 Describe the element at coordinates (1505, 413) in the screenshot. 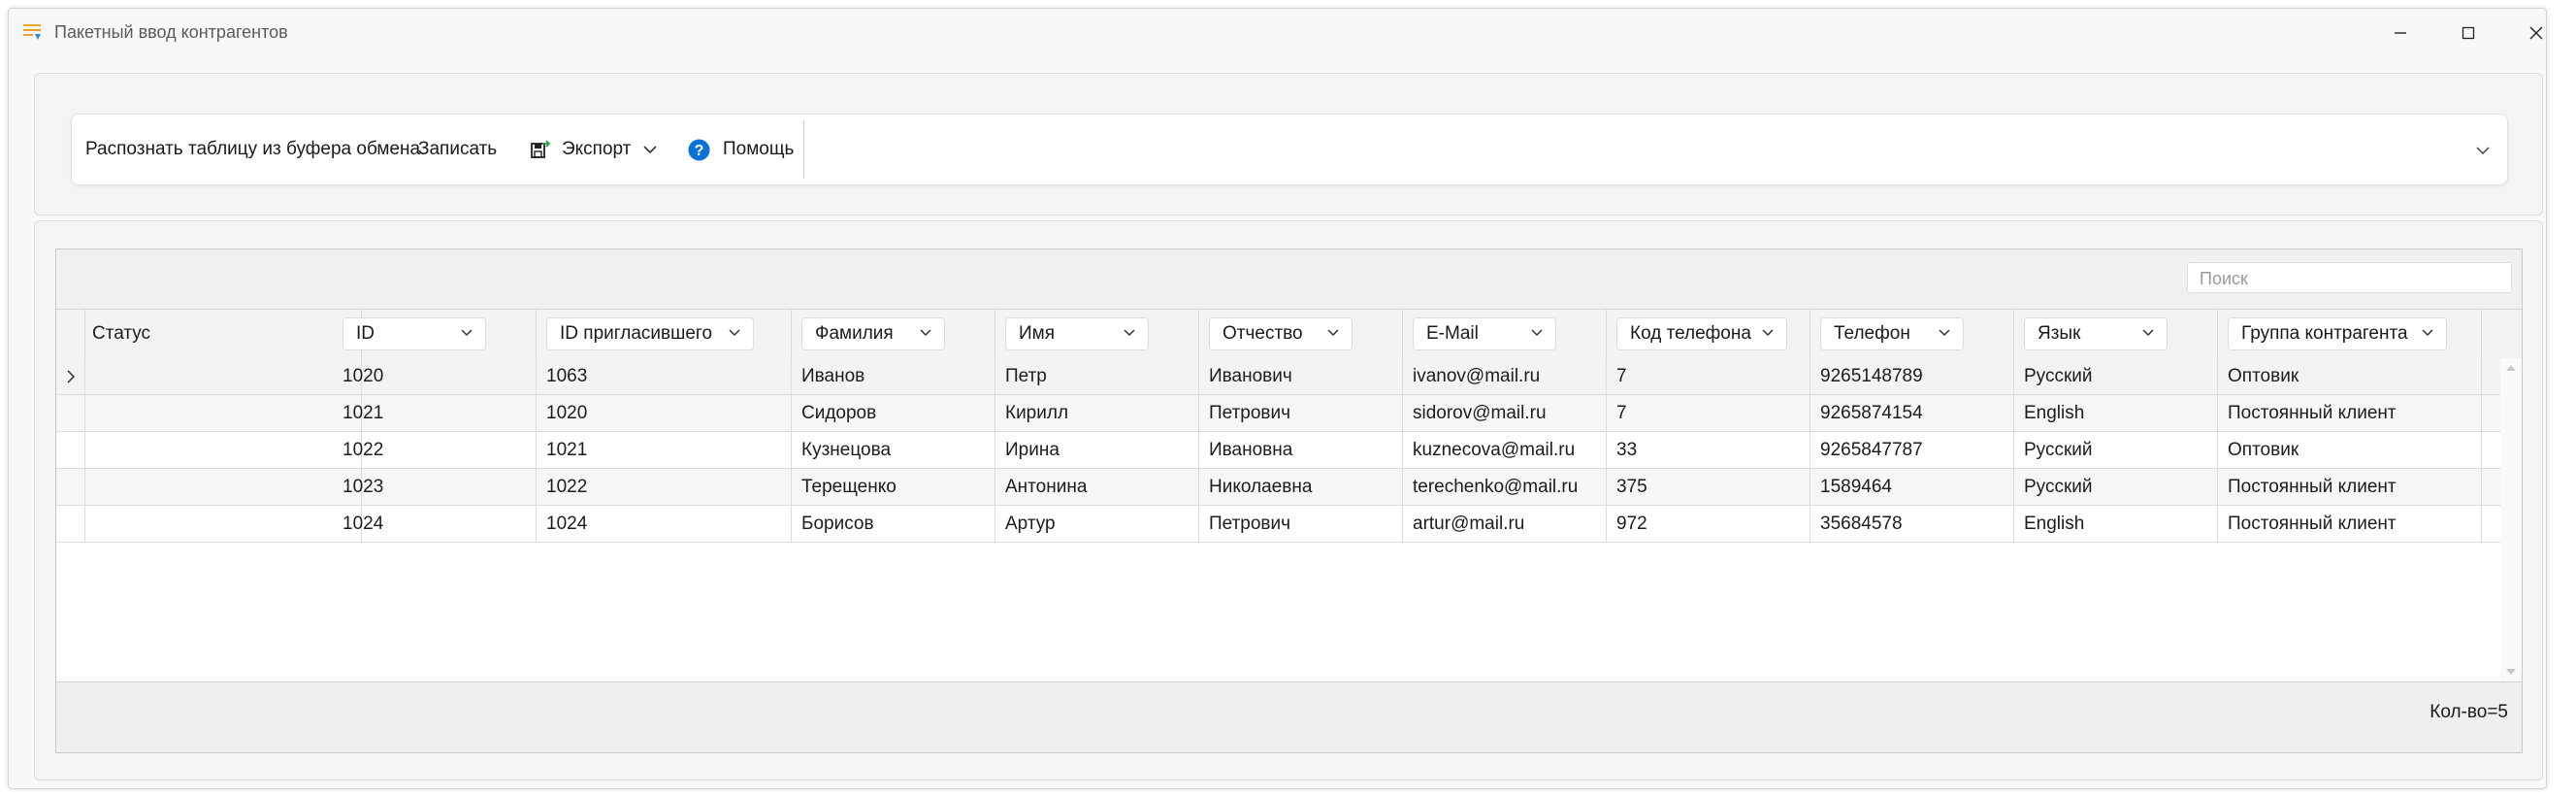

I see `cell-email: sidorov@mail.ru` at that location.